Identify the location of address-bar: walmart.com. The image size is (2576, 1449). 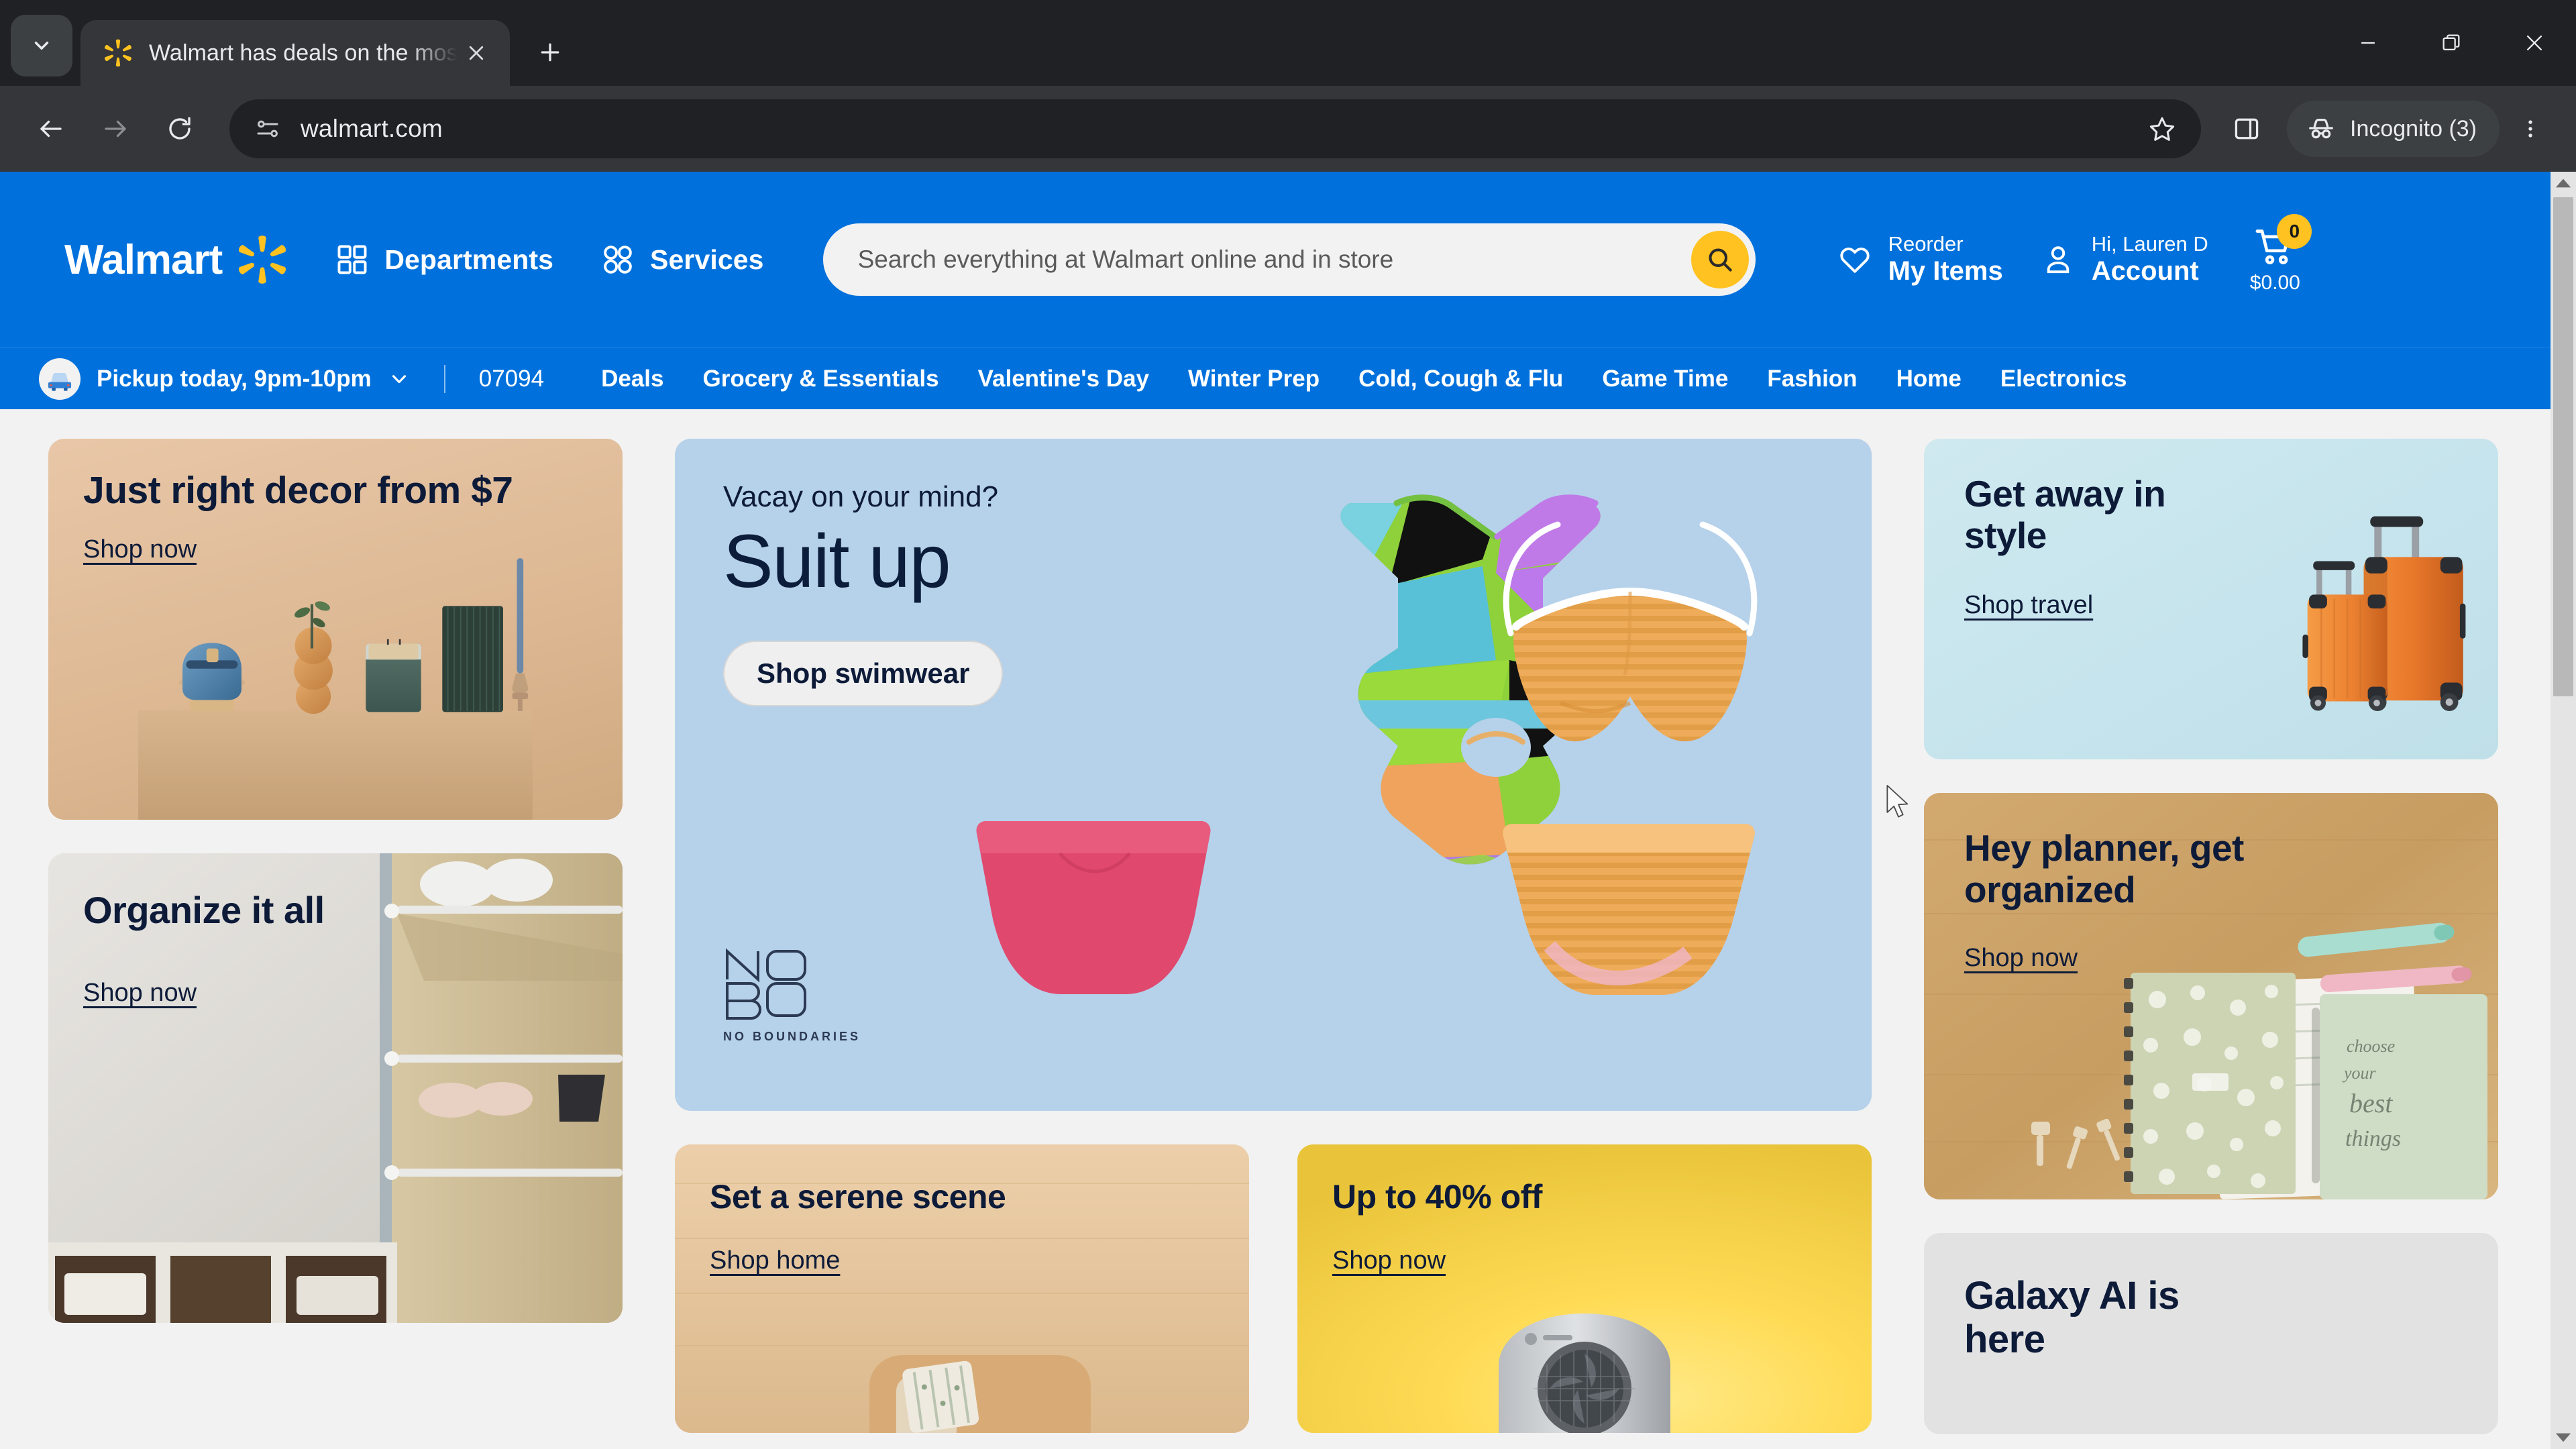
(1215, 128).